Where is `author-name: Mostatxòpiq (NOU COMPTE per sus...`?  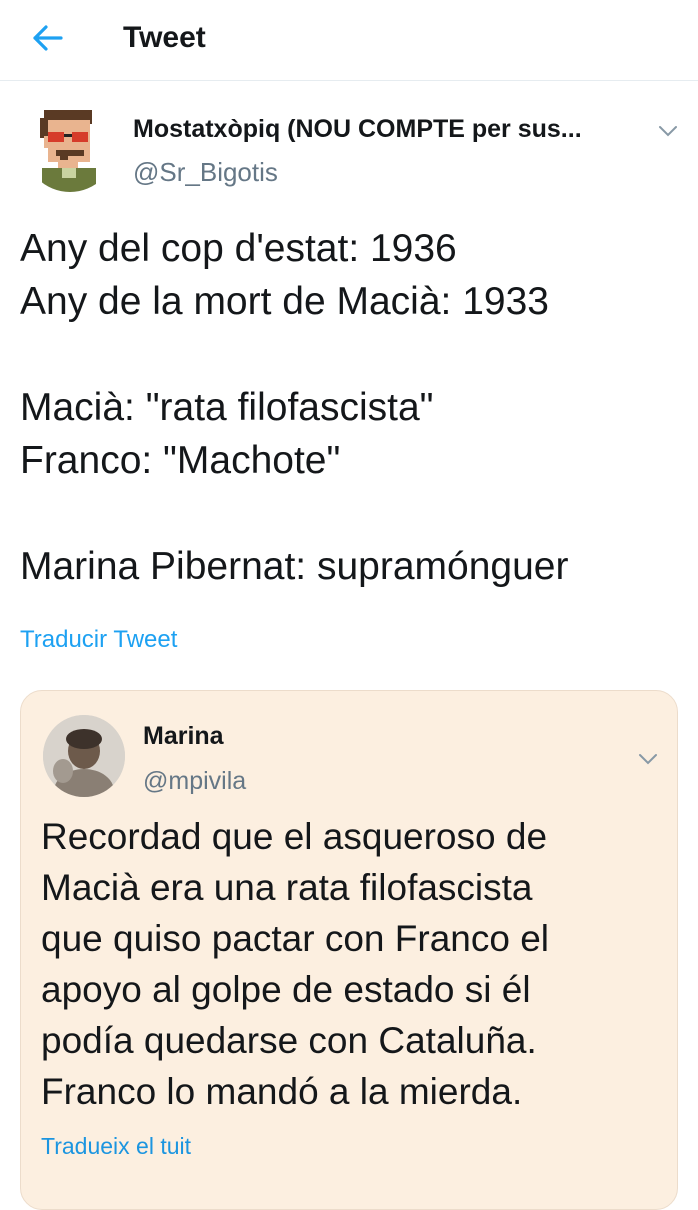
author-name: Mostatxòpiq (NOU COMPTE per sus... is located at coordinates (388, 129).